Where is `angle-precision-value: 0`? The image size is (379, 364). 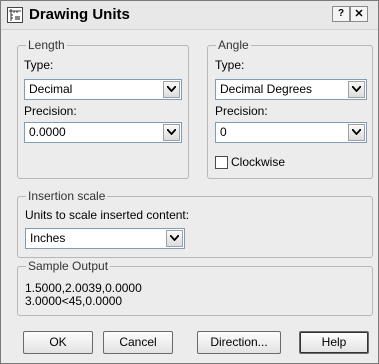 angle-precision-value: 0 is located at coordinates (223, 132).